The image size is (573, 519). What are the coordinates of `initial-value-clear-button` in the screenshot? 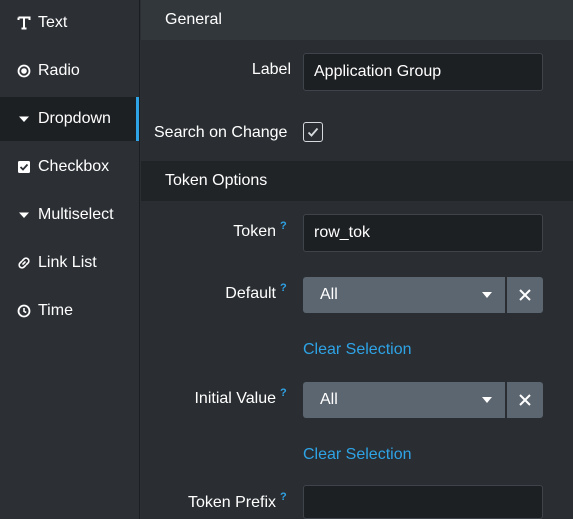 It's located at (525, 400).